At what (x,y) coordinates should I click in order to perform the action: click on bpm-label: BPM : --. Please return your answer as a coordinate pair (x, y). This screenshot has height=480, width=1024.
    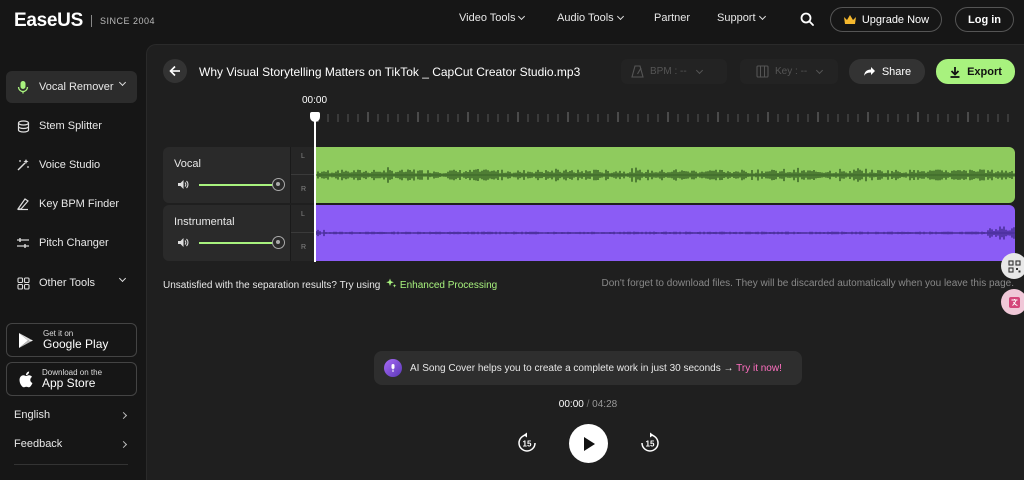
    Looking at the image, I should click on (668, 71).